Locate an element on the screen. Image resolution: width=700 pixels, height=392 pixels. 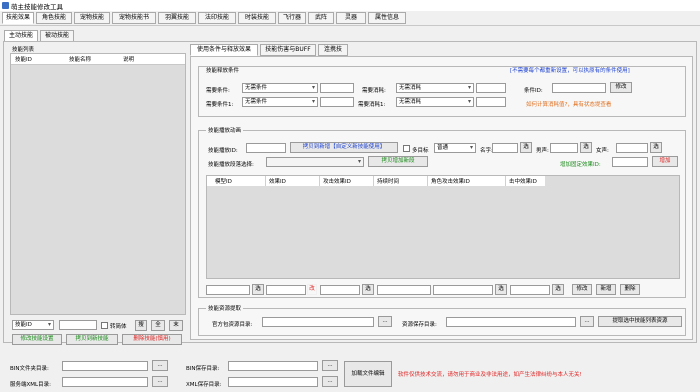
anim-id-input is located at coordinates (266, 148).